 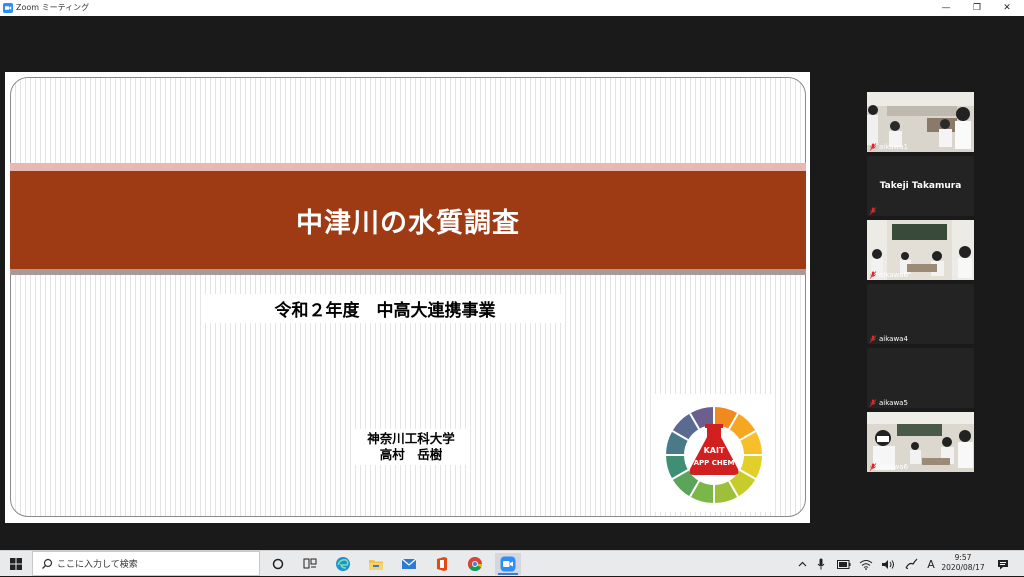 I want to click on battery-icon, so click(x=844, y=564).